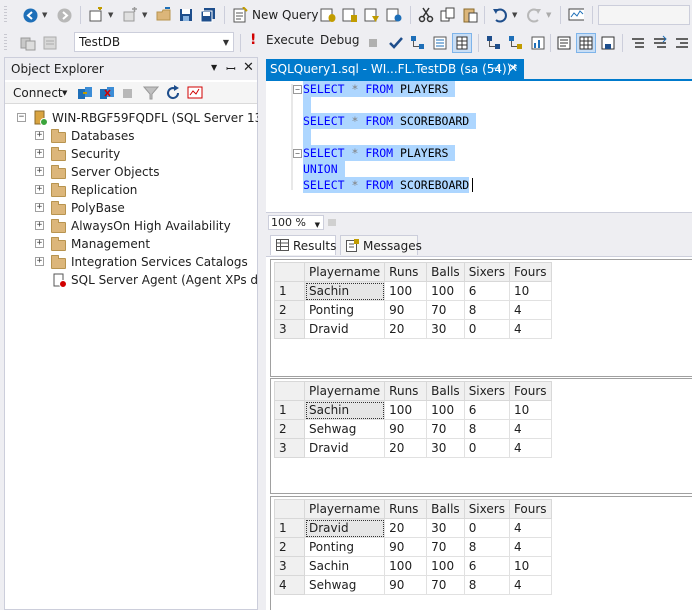 The height and width of the screenshot is (610, 692). Describe the element at coordinates (394, 15) in the screenshot. I see `dmx-query-icon` at that location.